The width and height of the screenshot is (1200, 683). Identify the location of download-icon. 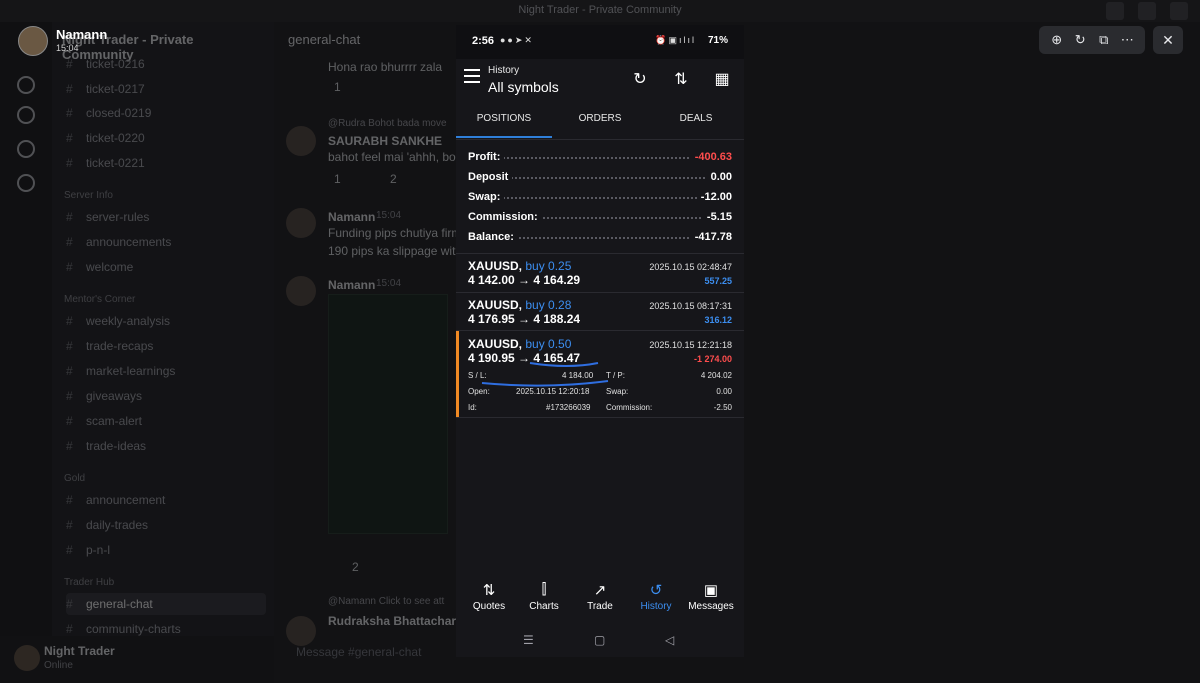
(1179, 11).